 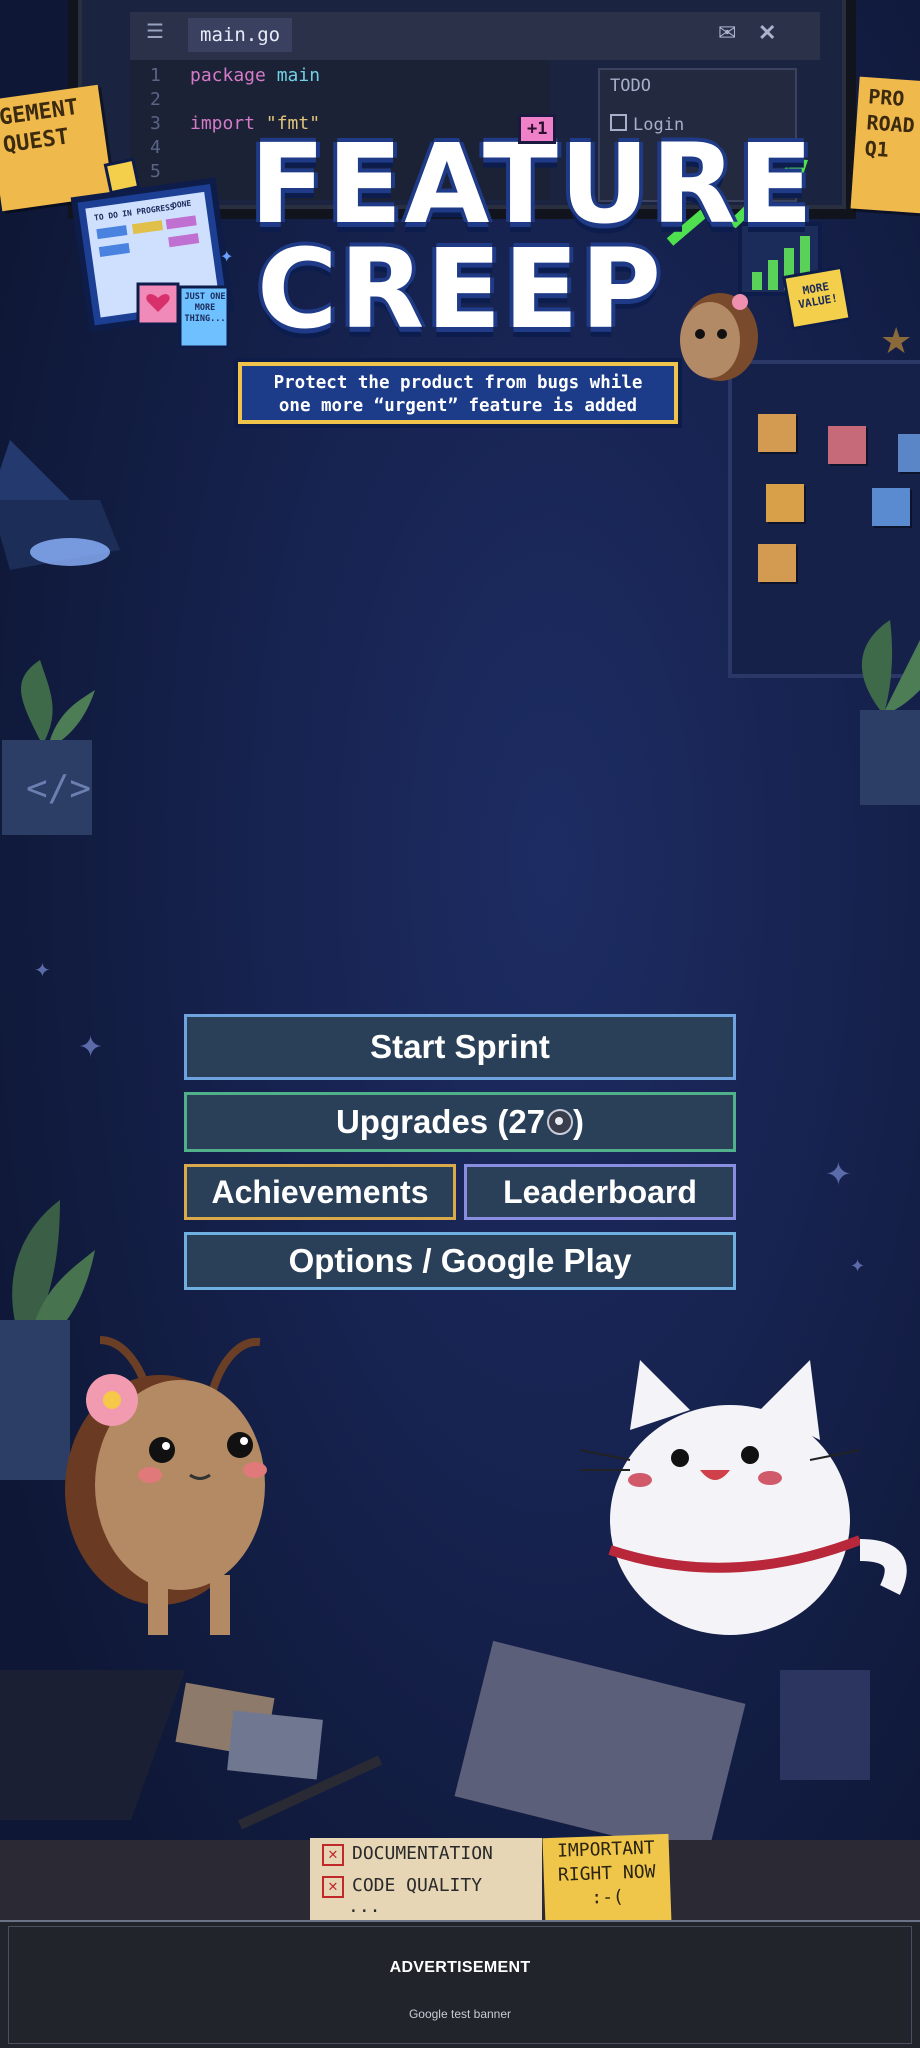 What do you see at coordinates (606, 1873) in the screenshot?
I see `note-line: RIGHT NOW` at bounding box center [606, 1873].